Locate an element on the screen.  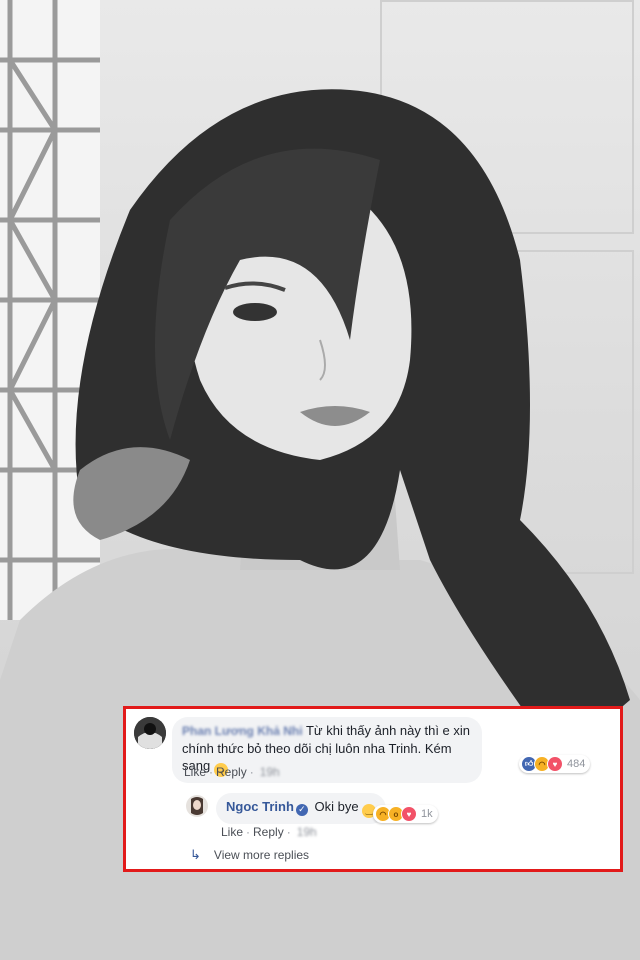
reply: Ngoc Trinh ✓ Oki bye ‿ is located at coordinates (286, 808).